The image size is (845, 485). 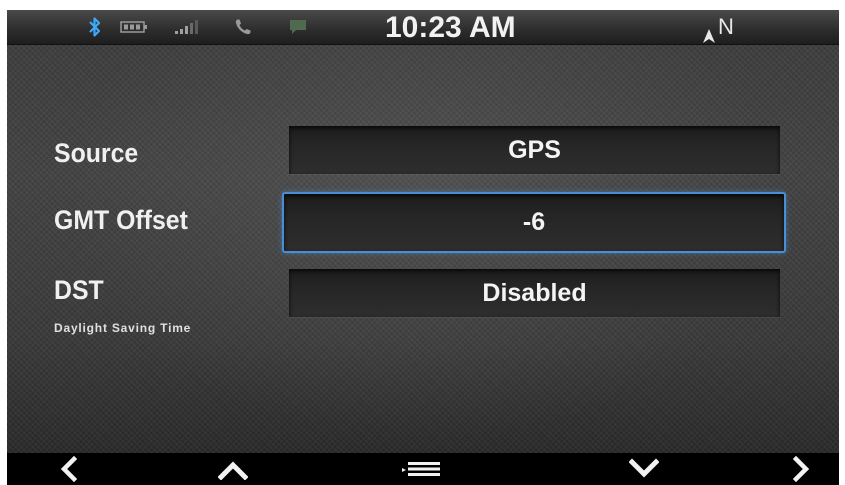 I want to click on menu-icon, so click(x=421, y=469).